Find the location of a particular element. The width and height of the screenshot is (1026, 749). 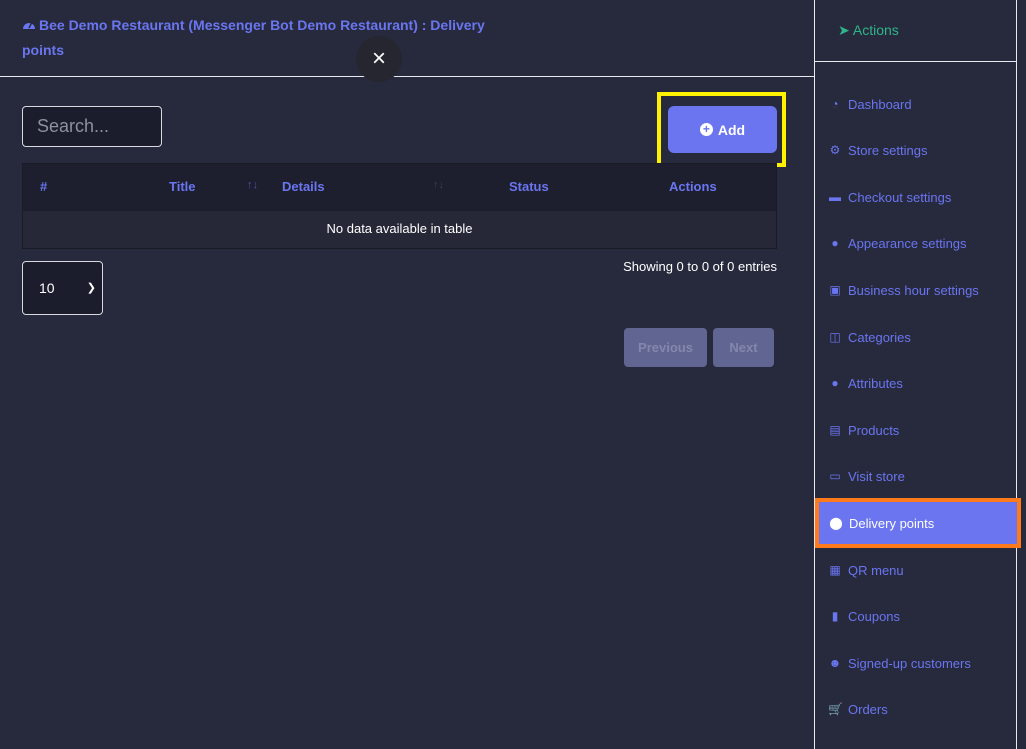

sidebar-item-label: Delivery points is located at coordinates (892, 523).